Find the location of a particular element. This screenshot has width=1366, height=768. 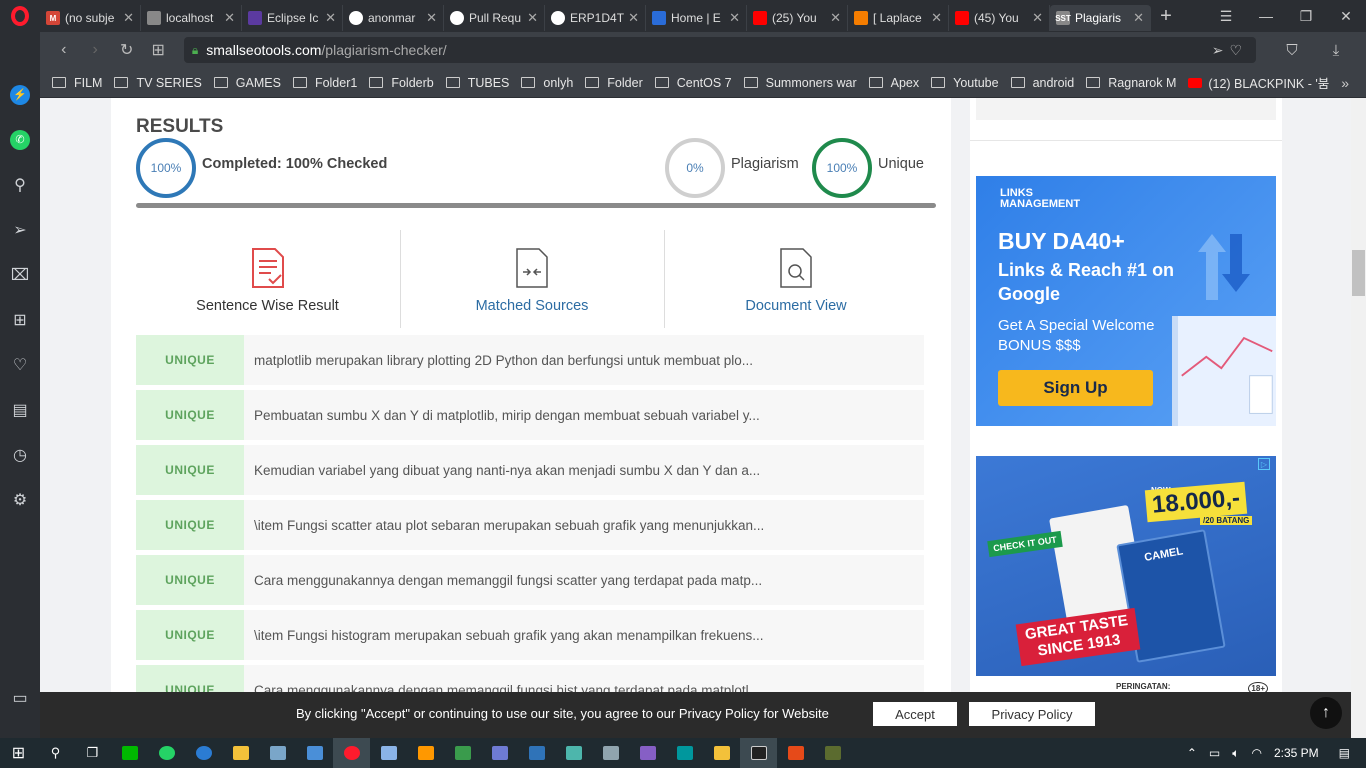

browser-tab: M (no subje ✕ is located at coordinates (90, 18).